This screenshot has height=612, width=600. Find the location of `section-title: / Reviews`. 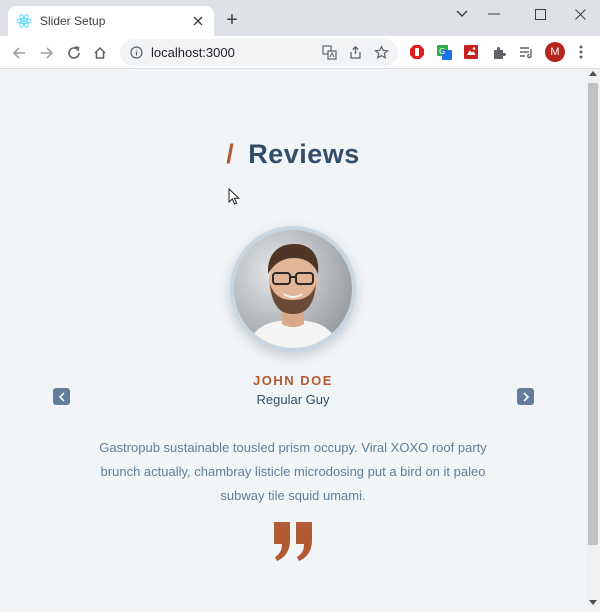

section-title: / Reviews is located at coordinates (293, 154).